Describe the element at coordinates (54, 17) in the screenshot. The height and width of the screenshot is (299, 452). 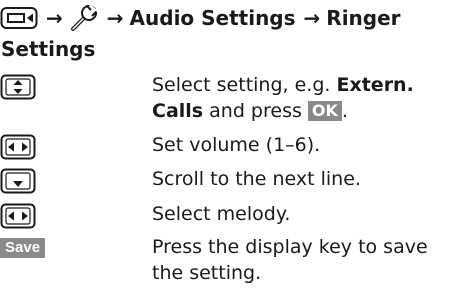
I see `path-arrow-1: →` at that location.